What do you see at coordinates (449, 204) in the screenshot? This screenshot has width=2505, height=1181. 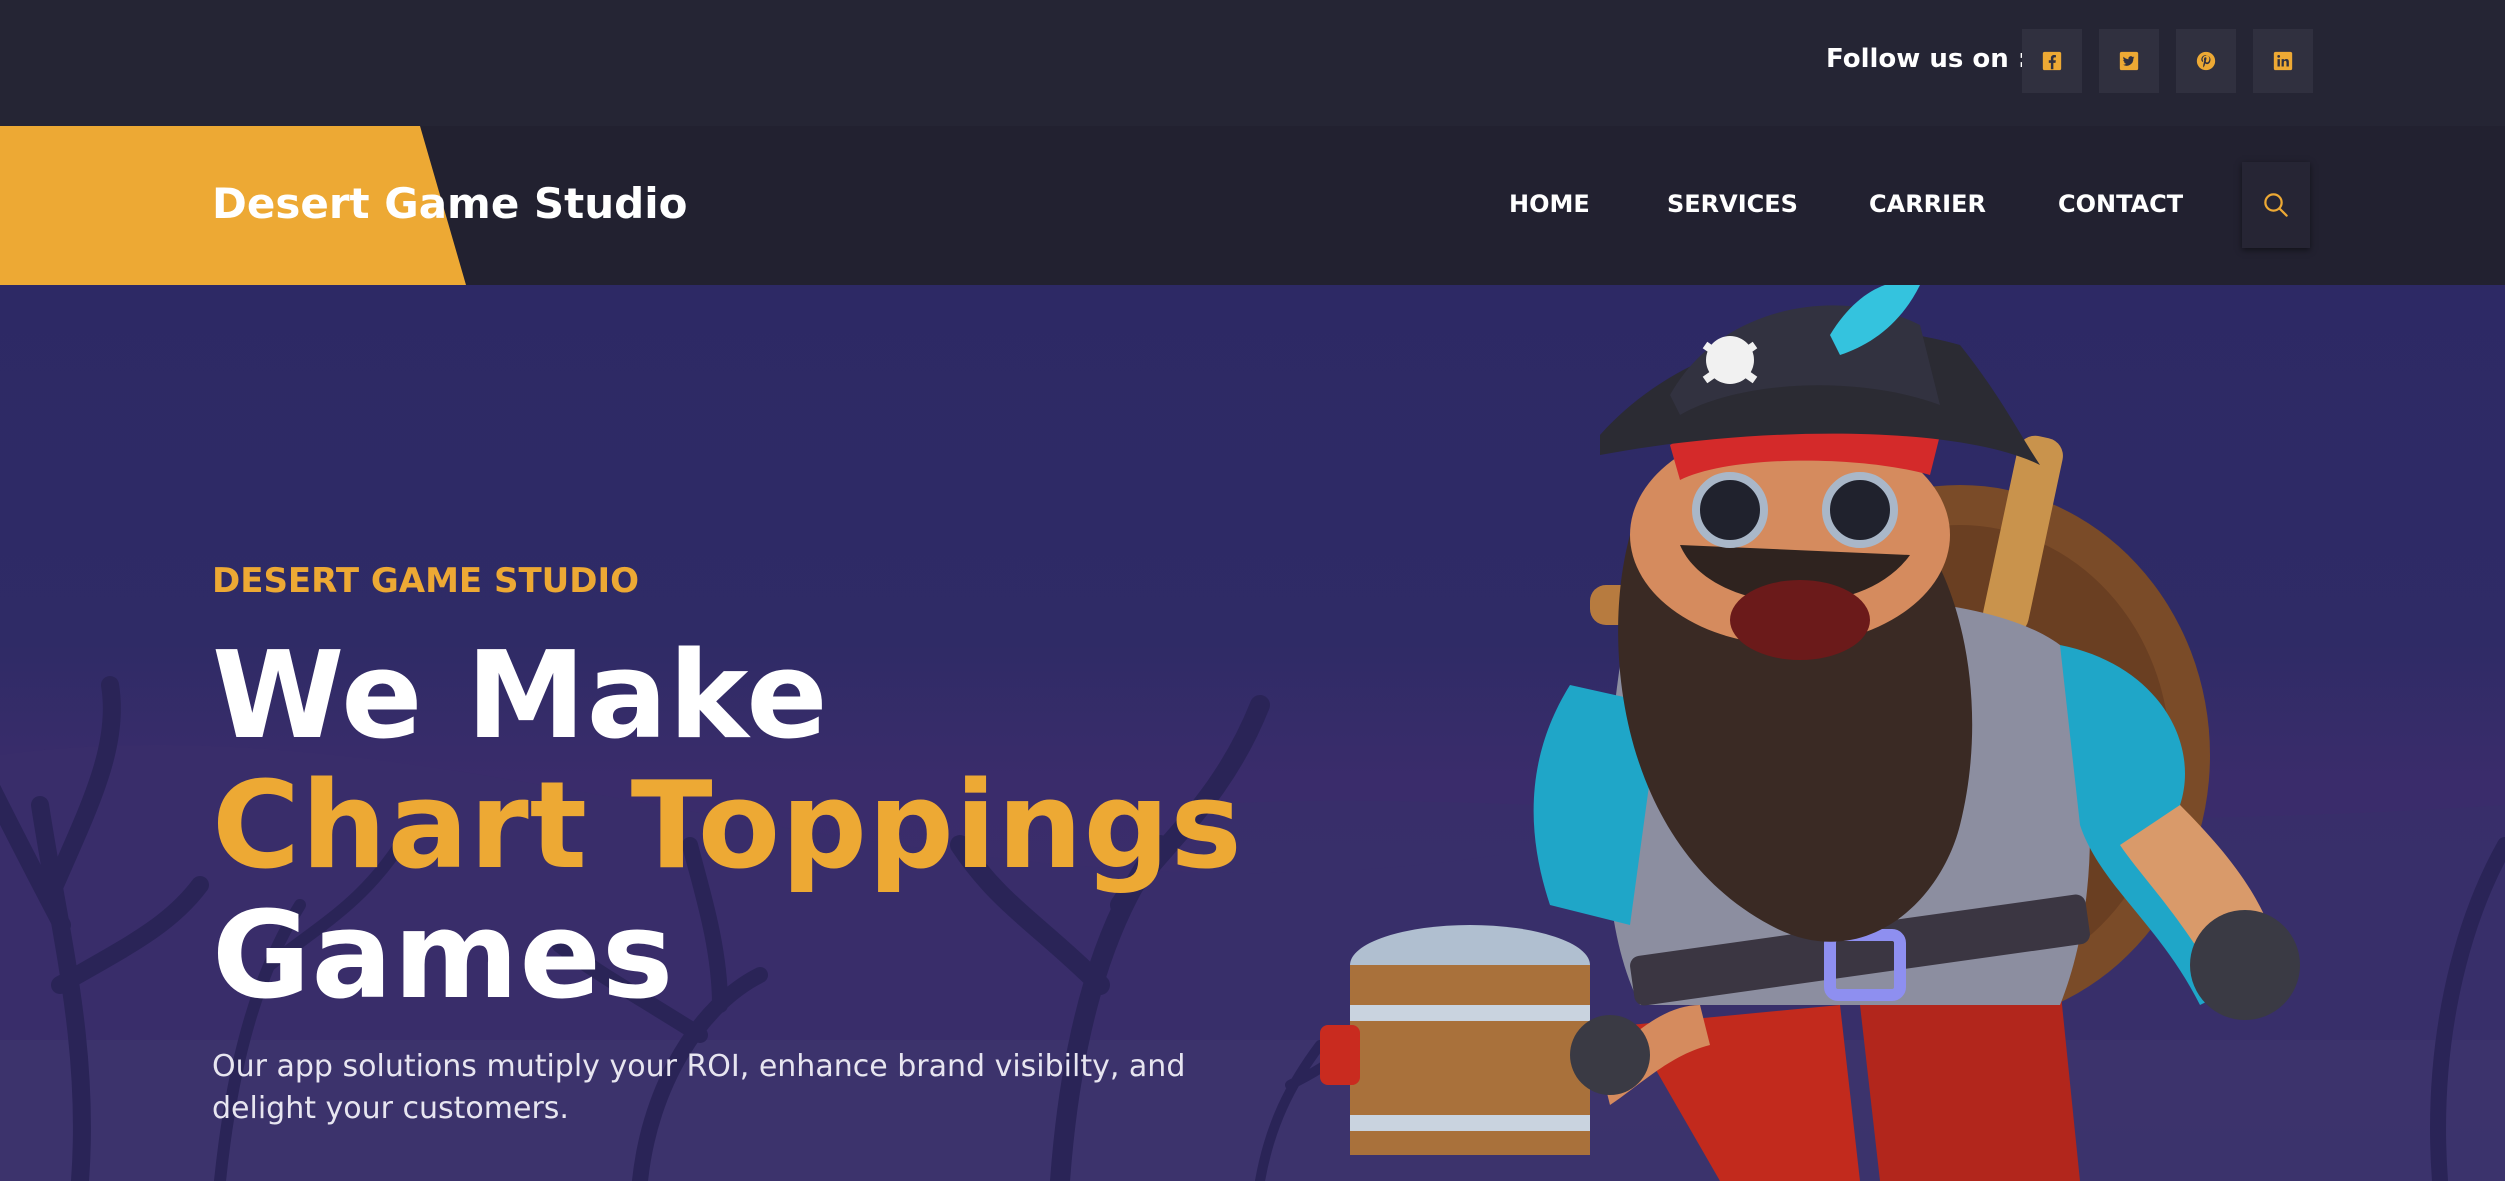 I see `site-logo: Desert Game Studio` at bounding box center [449, 204].